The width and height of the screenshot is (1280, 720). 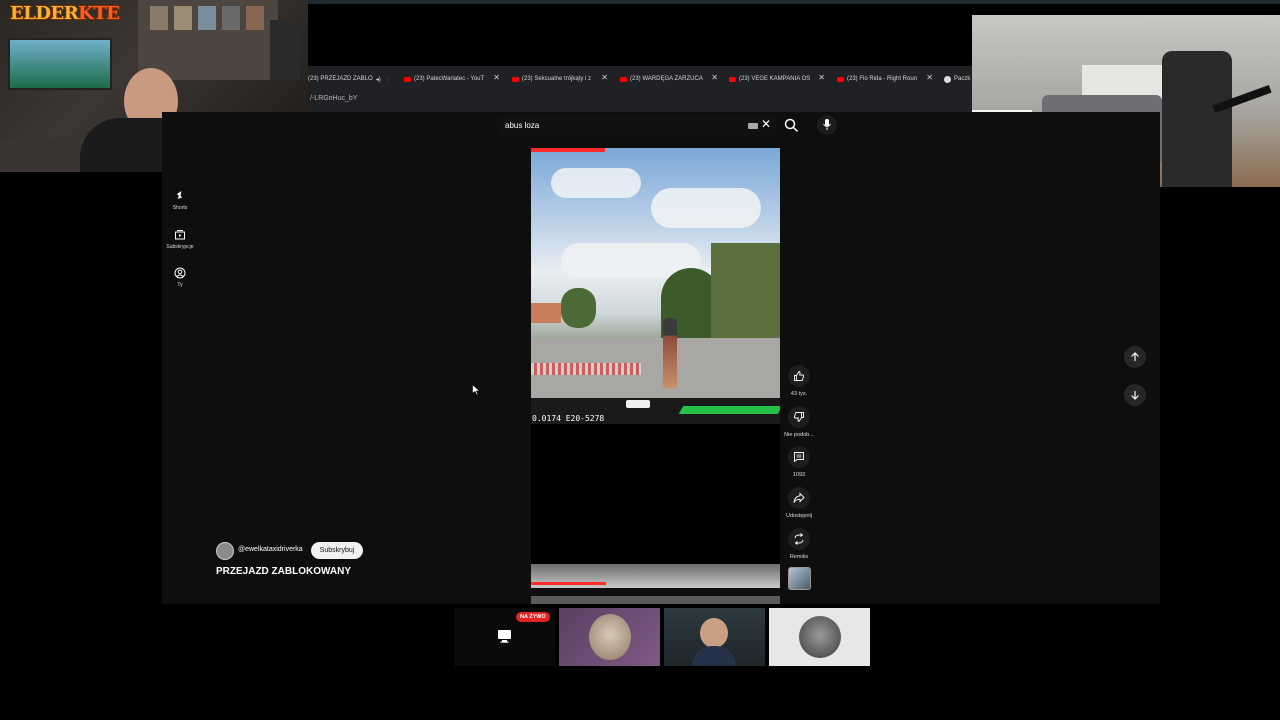 I want to click on sidebar-item-you: Ty, so click(x=180, y=277).